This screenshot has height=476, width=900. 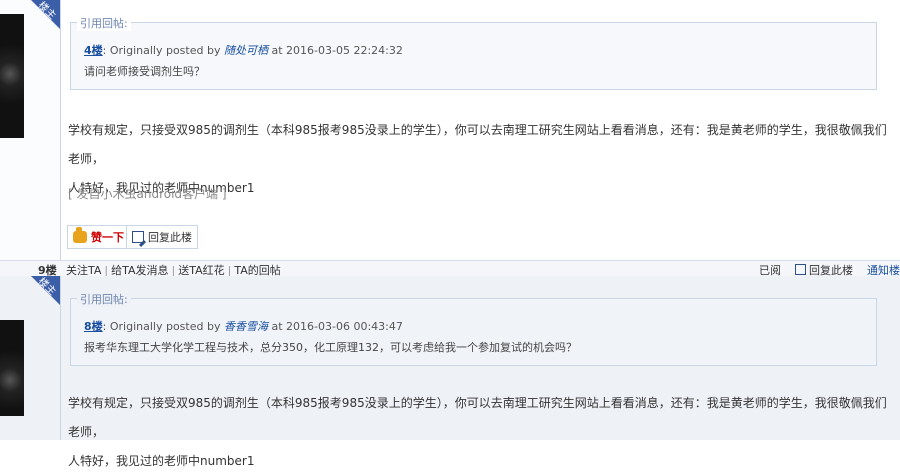 I want to click on quoted-floor-link: 8楼, so click(x=93, y=326).